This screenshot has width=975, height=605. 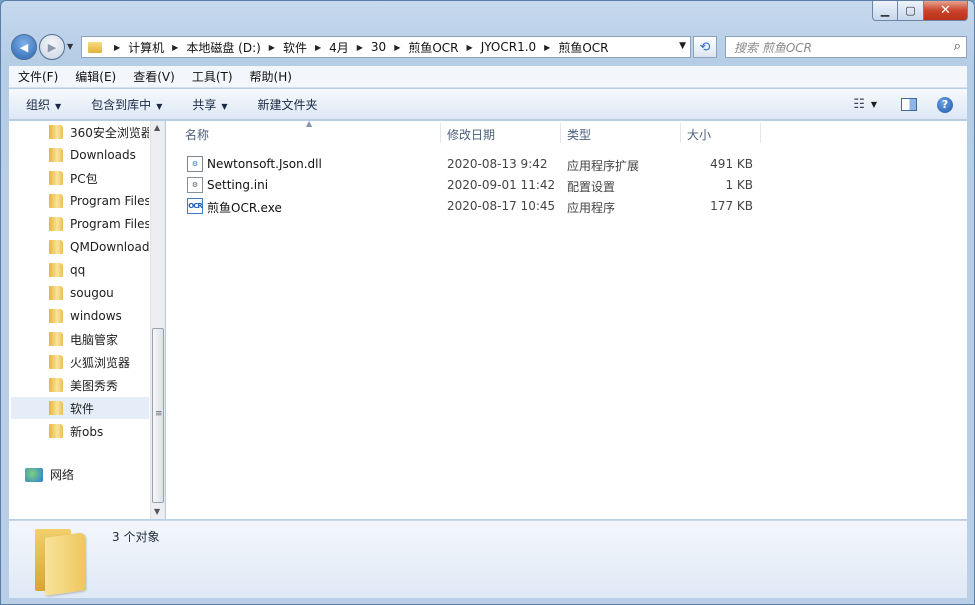 What do you see at coordinates (103, 155) in the screenshot?
I see `tree-item-label: Downloads` at bounding box center [103, 155].